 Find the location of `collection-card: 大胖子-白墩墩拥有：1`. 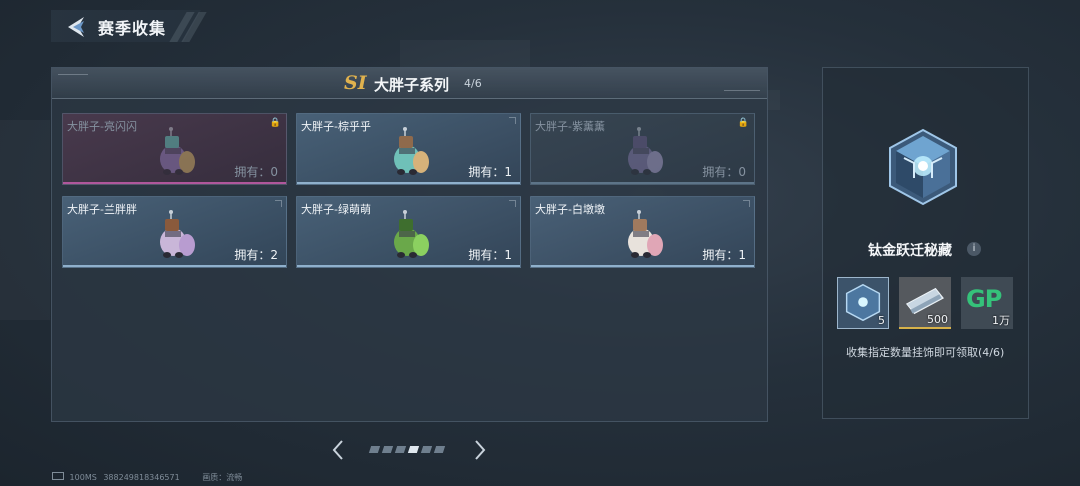

collection-card: 大胖子-白墩墩拥有：1 is located at coordinates (642, 232).